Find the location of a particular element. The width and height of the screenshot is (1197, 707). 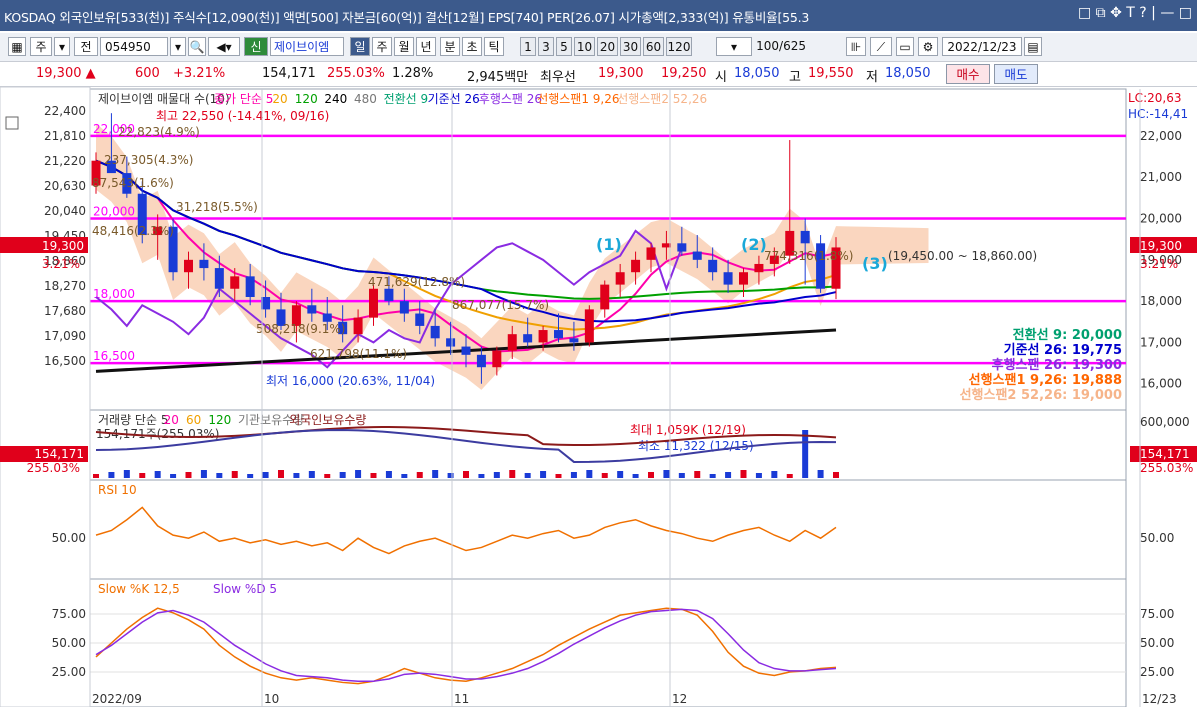

annotation-high: 최고 22,550 (-14.41%, 09/16) is located at coordinates (242, 116).